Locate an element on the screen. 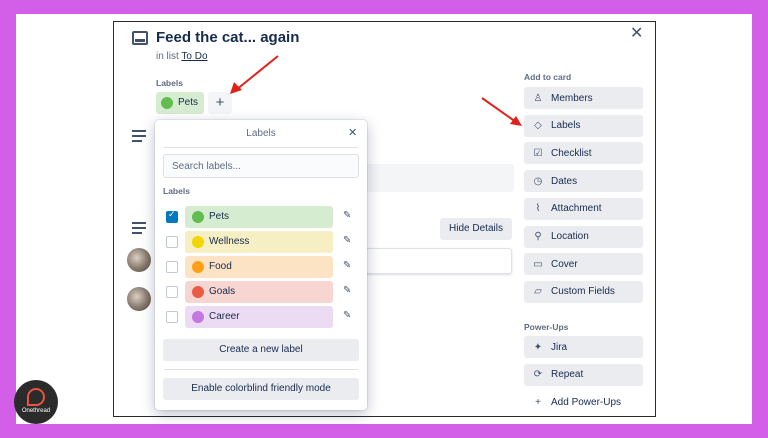 This screenshot has height=438, width=768. in-list-prefix: in list is located at coordinates (167, 56).